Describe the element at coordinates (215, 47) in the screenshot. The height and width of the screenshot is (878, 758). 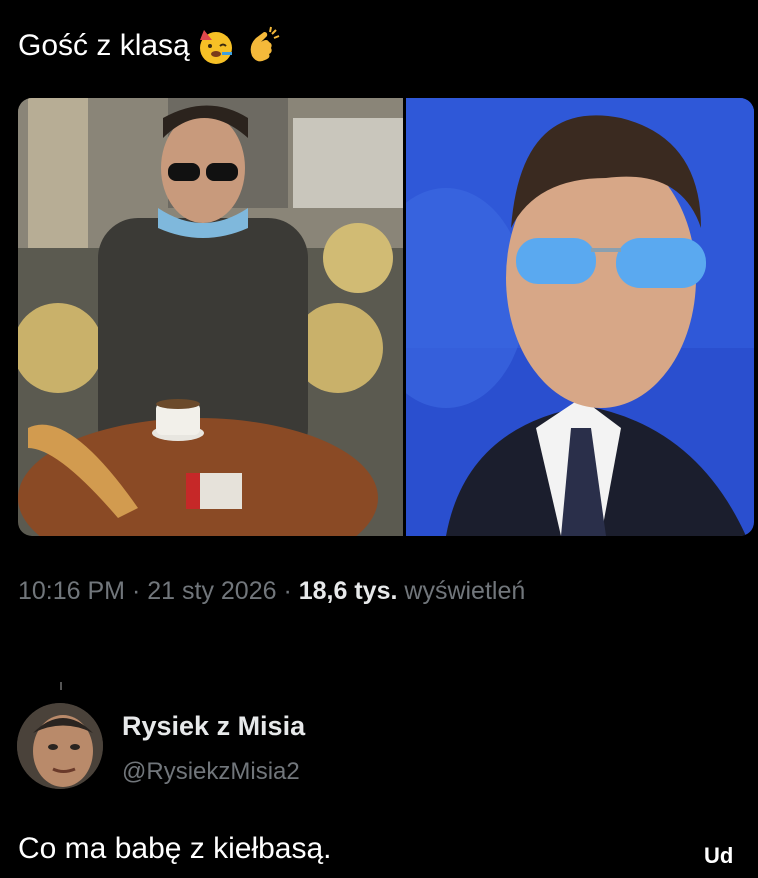
I see `partying-face-icon` at that location.